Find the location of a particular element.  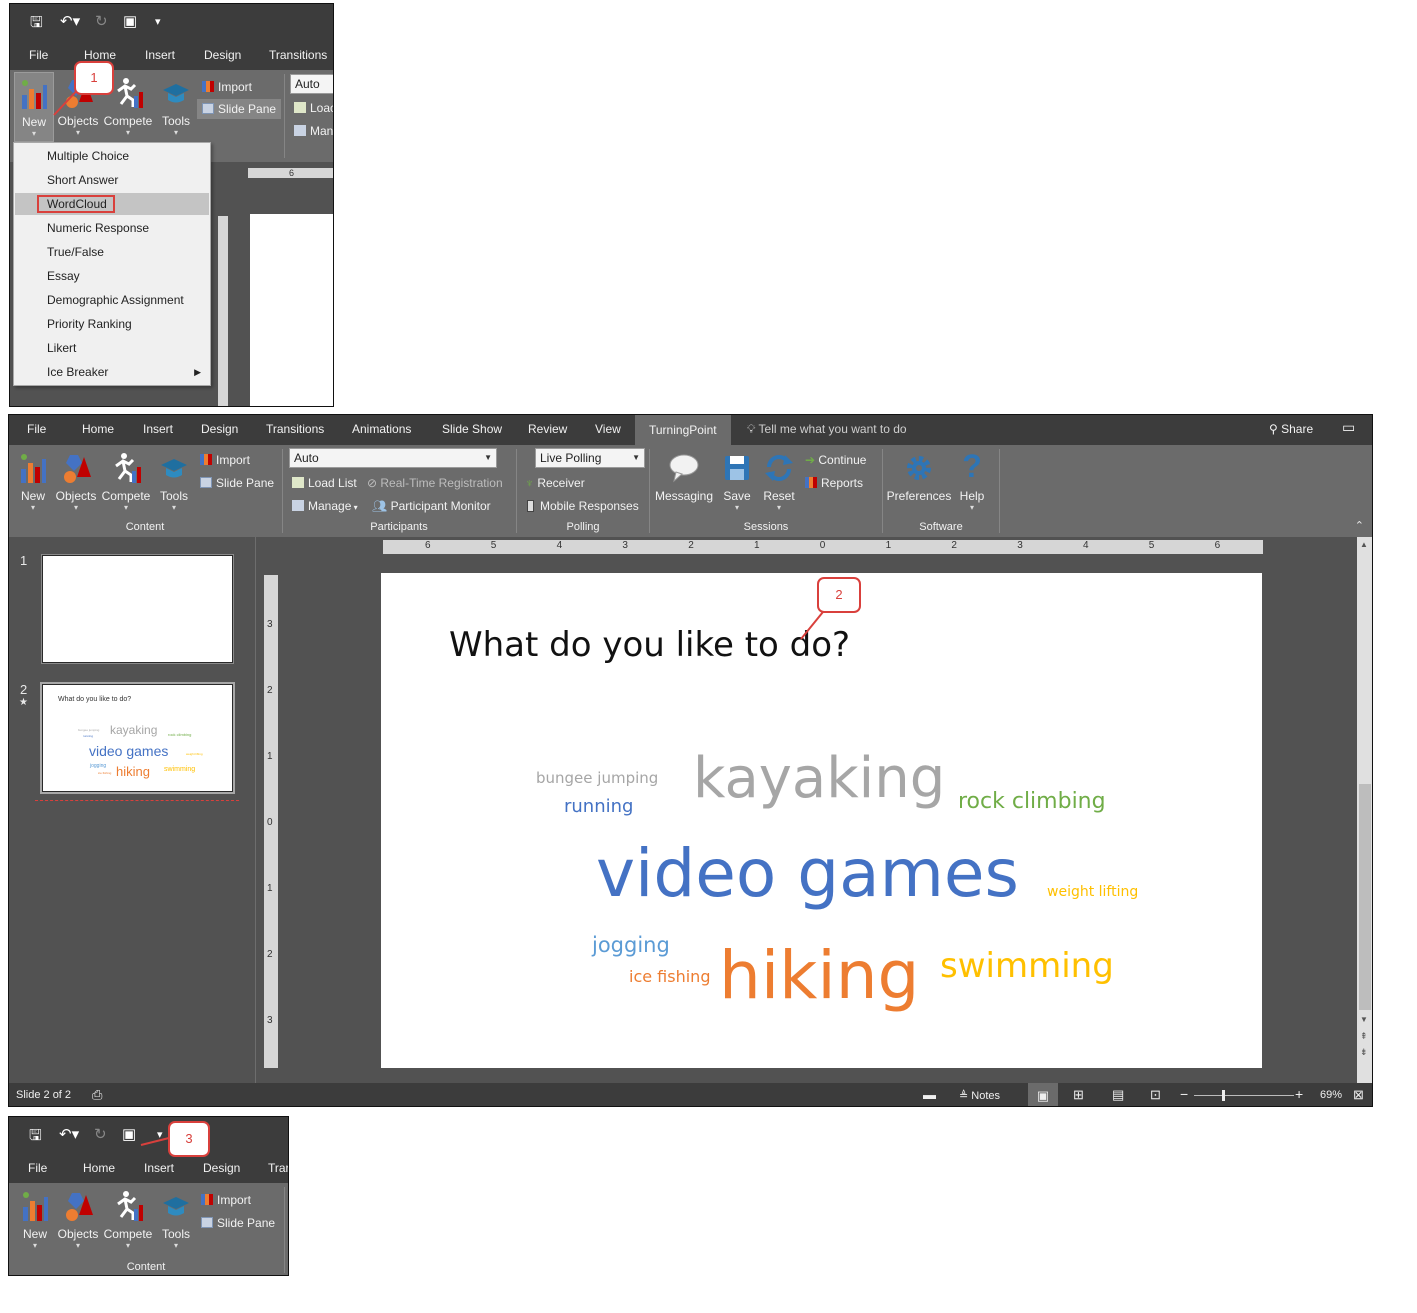

slide-title: What do you like to do? is located at coordinates (649, 645).